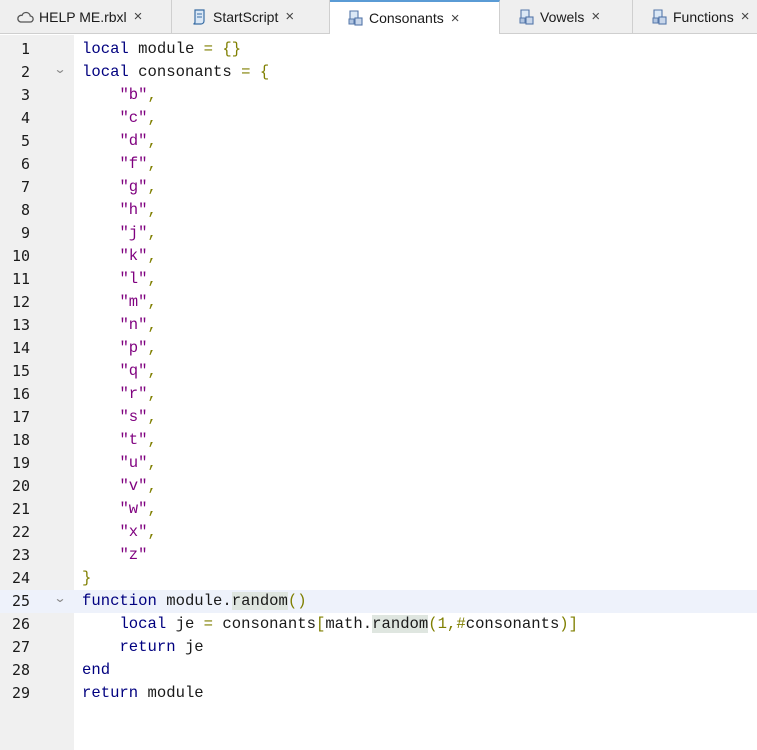 The image size is (757, 750). Describe the element at coordinates (138, 325) in the screenshot. I see `code-text: "n",` at that location.